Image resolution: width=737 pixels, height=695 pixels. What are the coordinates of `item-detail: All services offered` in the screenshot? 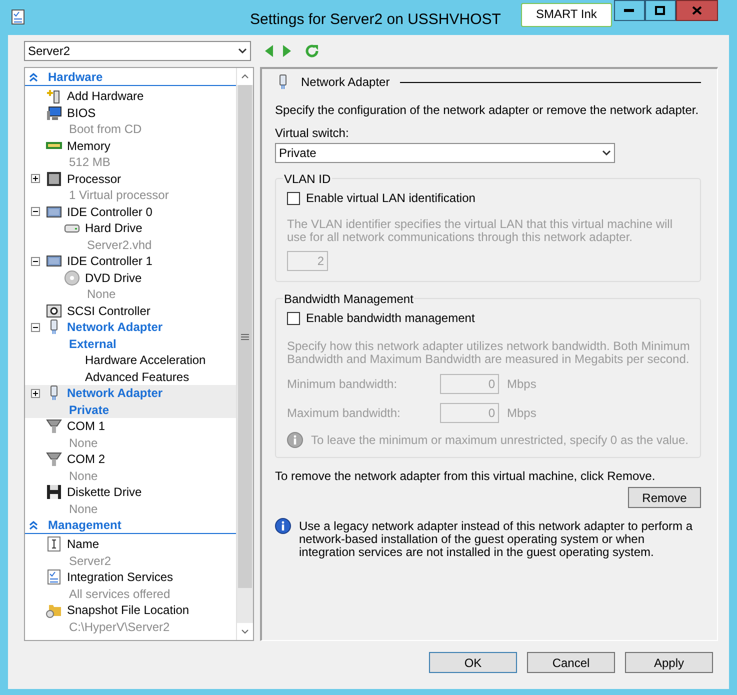 It's located at (119, 594).